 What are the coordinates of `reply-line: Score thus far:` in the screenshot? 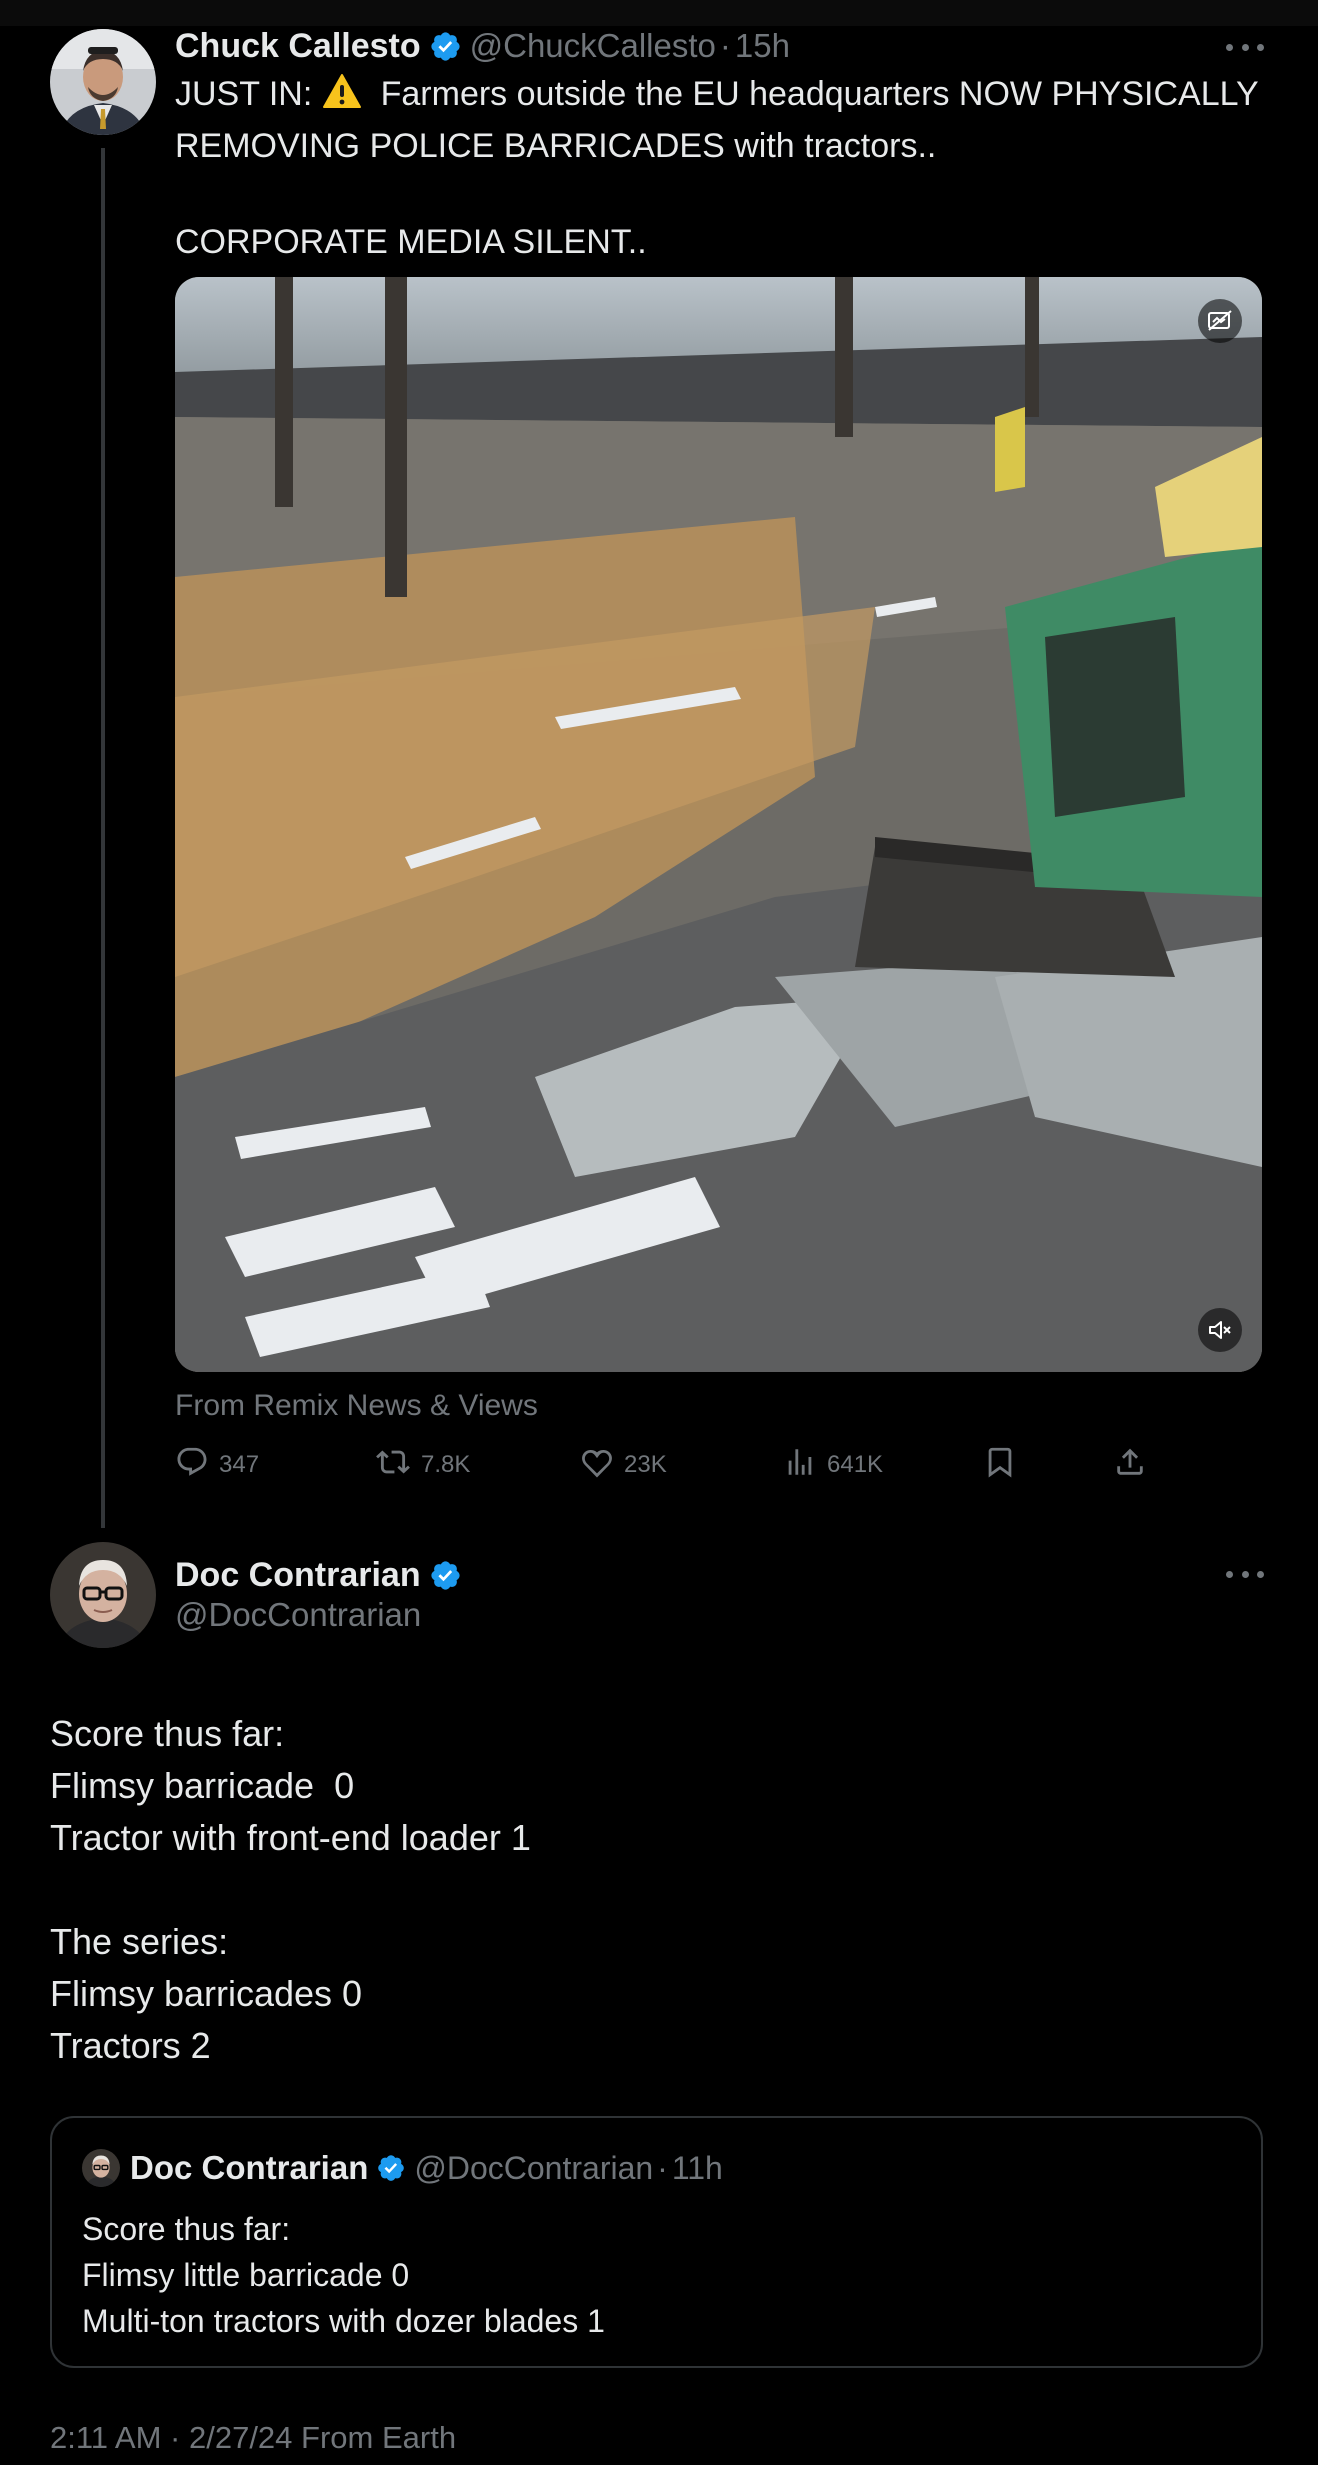 It's located at (167, 1733).